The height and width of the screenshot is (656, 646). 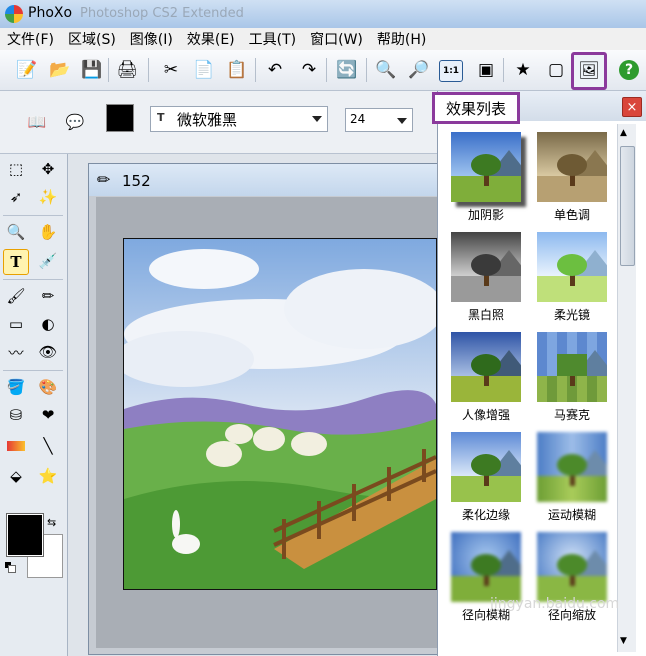 I want to click on watermark: jingyan.baidu.com, so click(x=555, y=604).